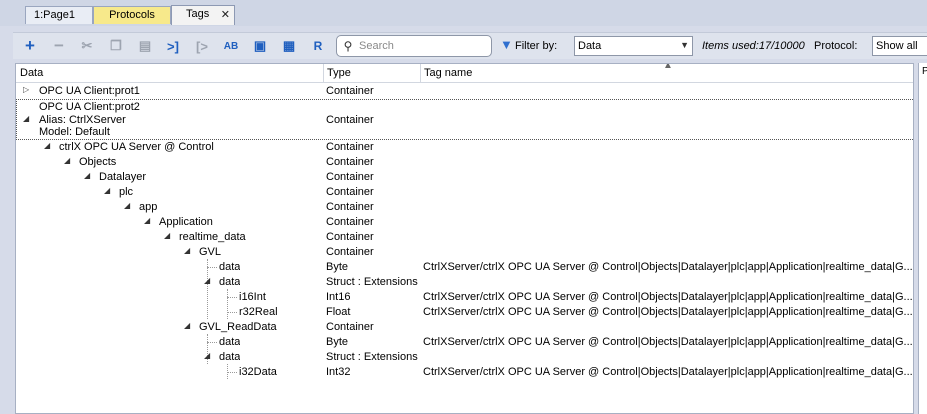  I want to click on add-icon: +, so click(30, 46).